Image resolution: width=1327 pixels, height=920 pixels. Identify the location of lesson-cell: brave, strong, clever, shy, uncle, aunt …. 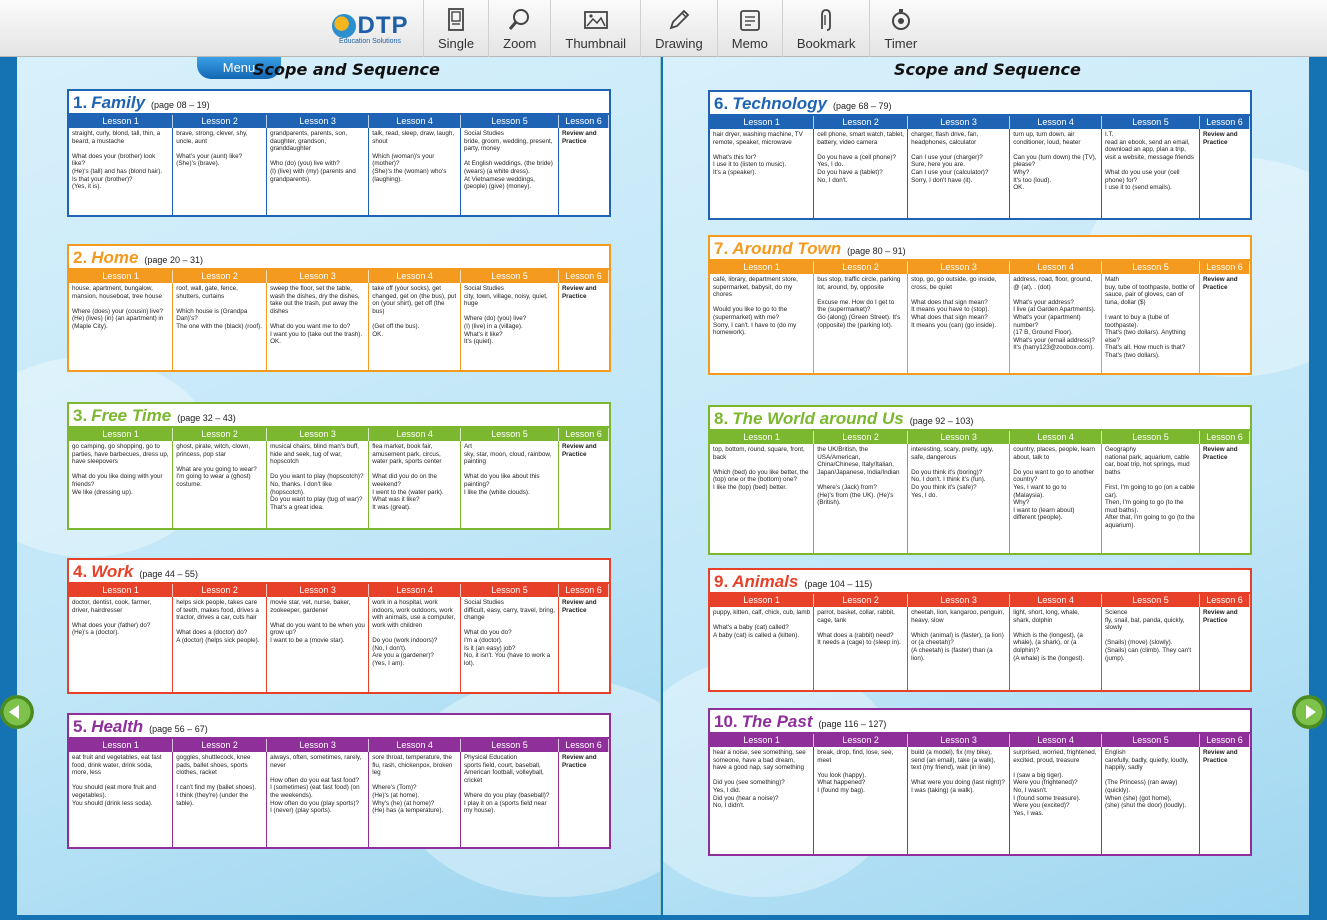
(220, 171).